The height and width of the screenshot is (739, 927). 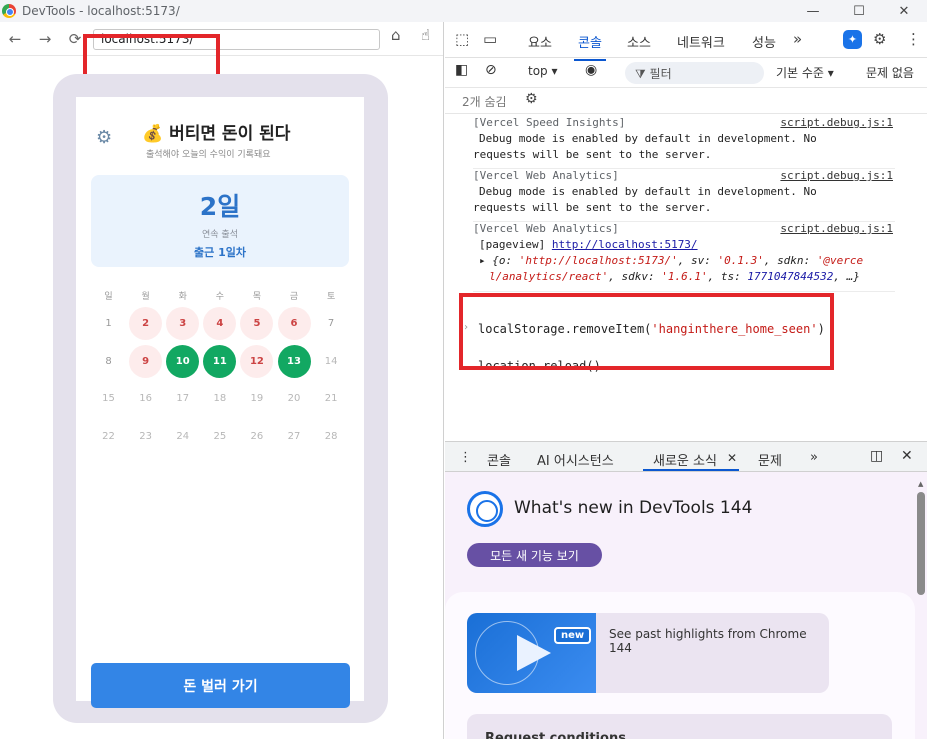 What do you see at coordinates (770, 459) in the screenshot?
I see `drawer-tab-issues: 문제` at bounding box center [770, 459].